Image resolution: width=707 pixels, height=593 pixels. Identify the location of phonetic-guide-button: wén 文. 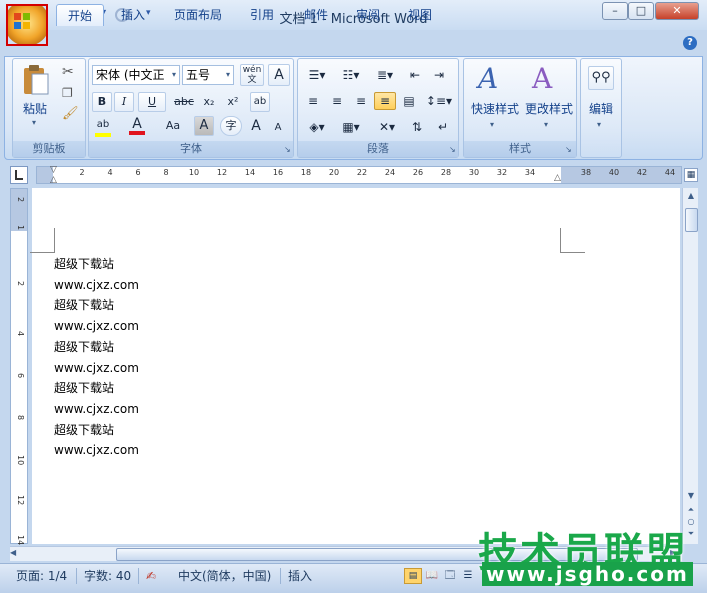
(252, 75).